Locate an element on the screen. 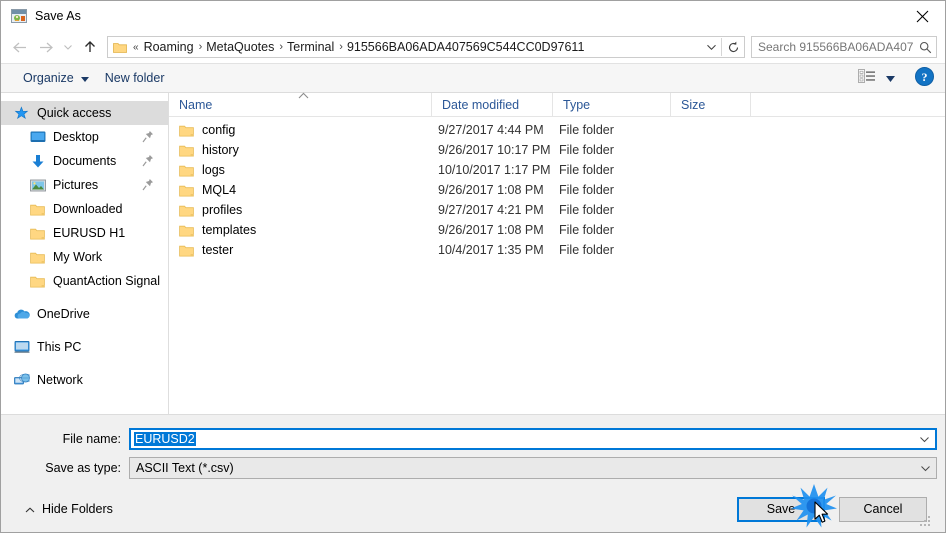 This screenshot has height=533, width=946. file-date-cell: 9/26/2017 10:17 PM is located at coordinates (494, 150).